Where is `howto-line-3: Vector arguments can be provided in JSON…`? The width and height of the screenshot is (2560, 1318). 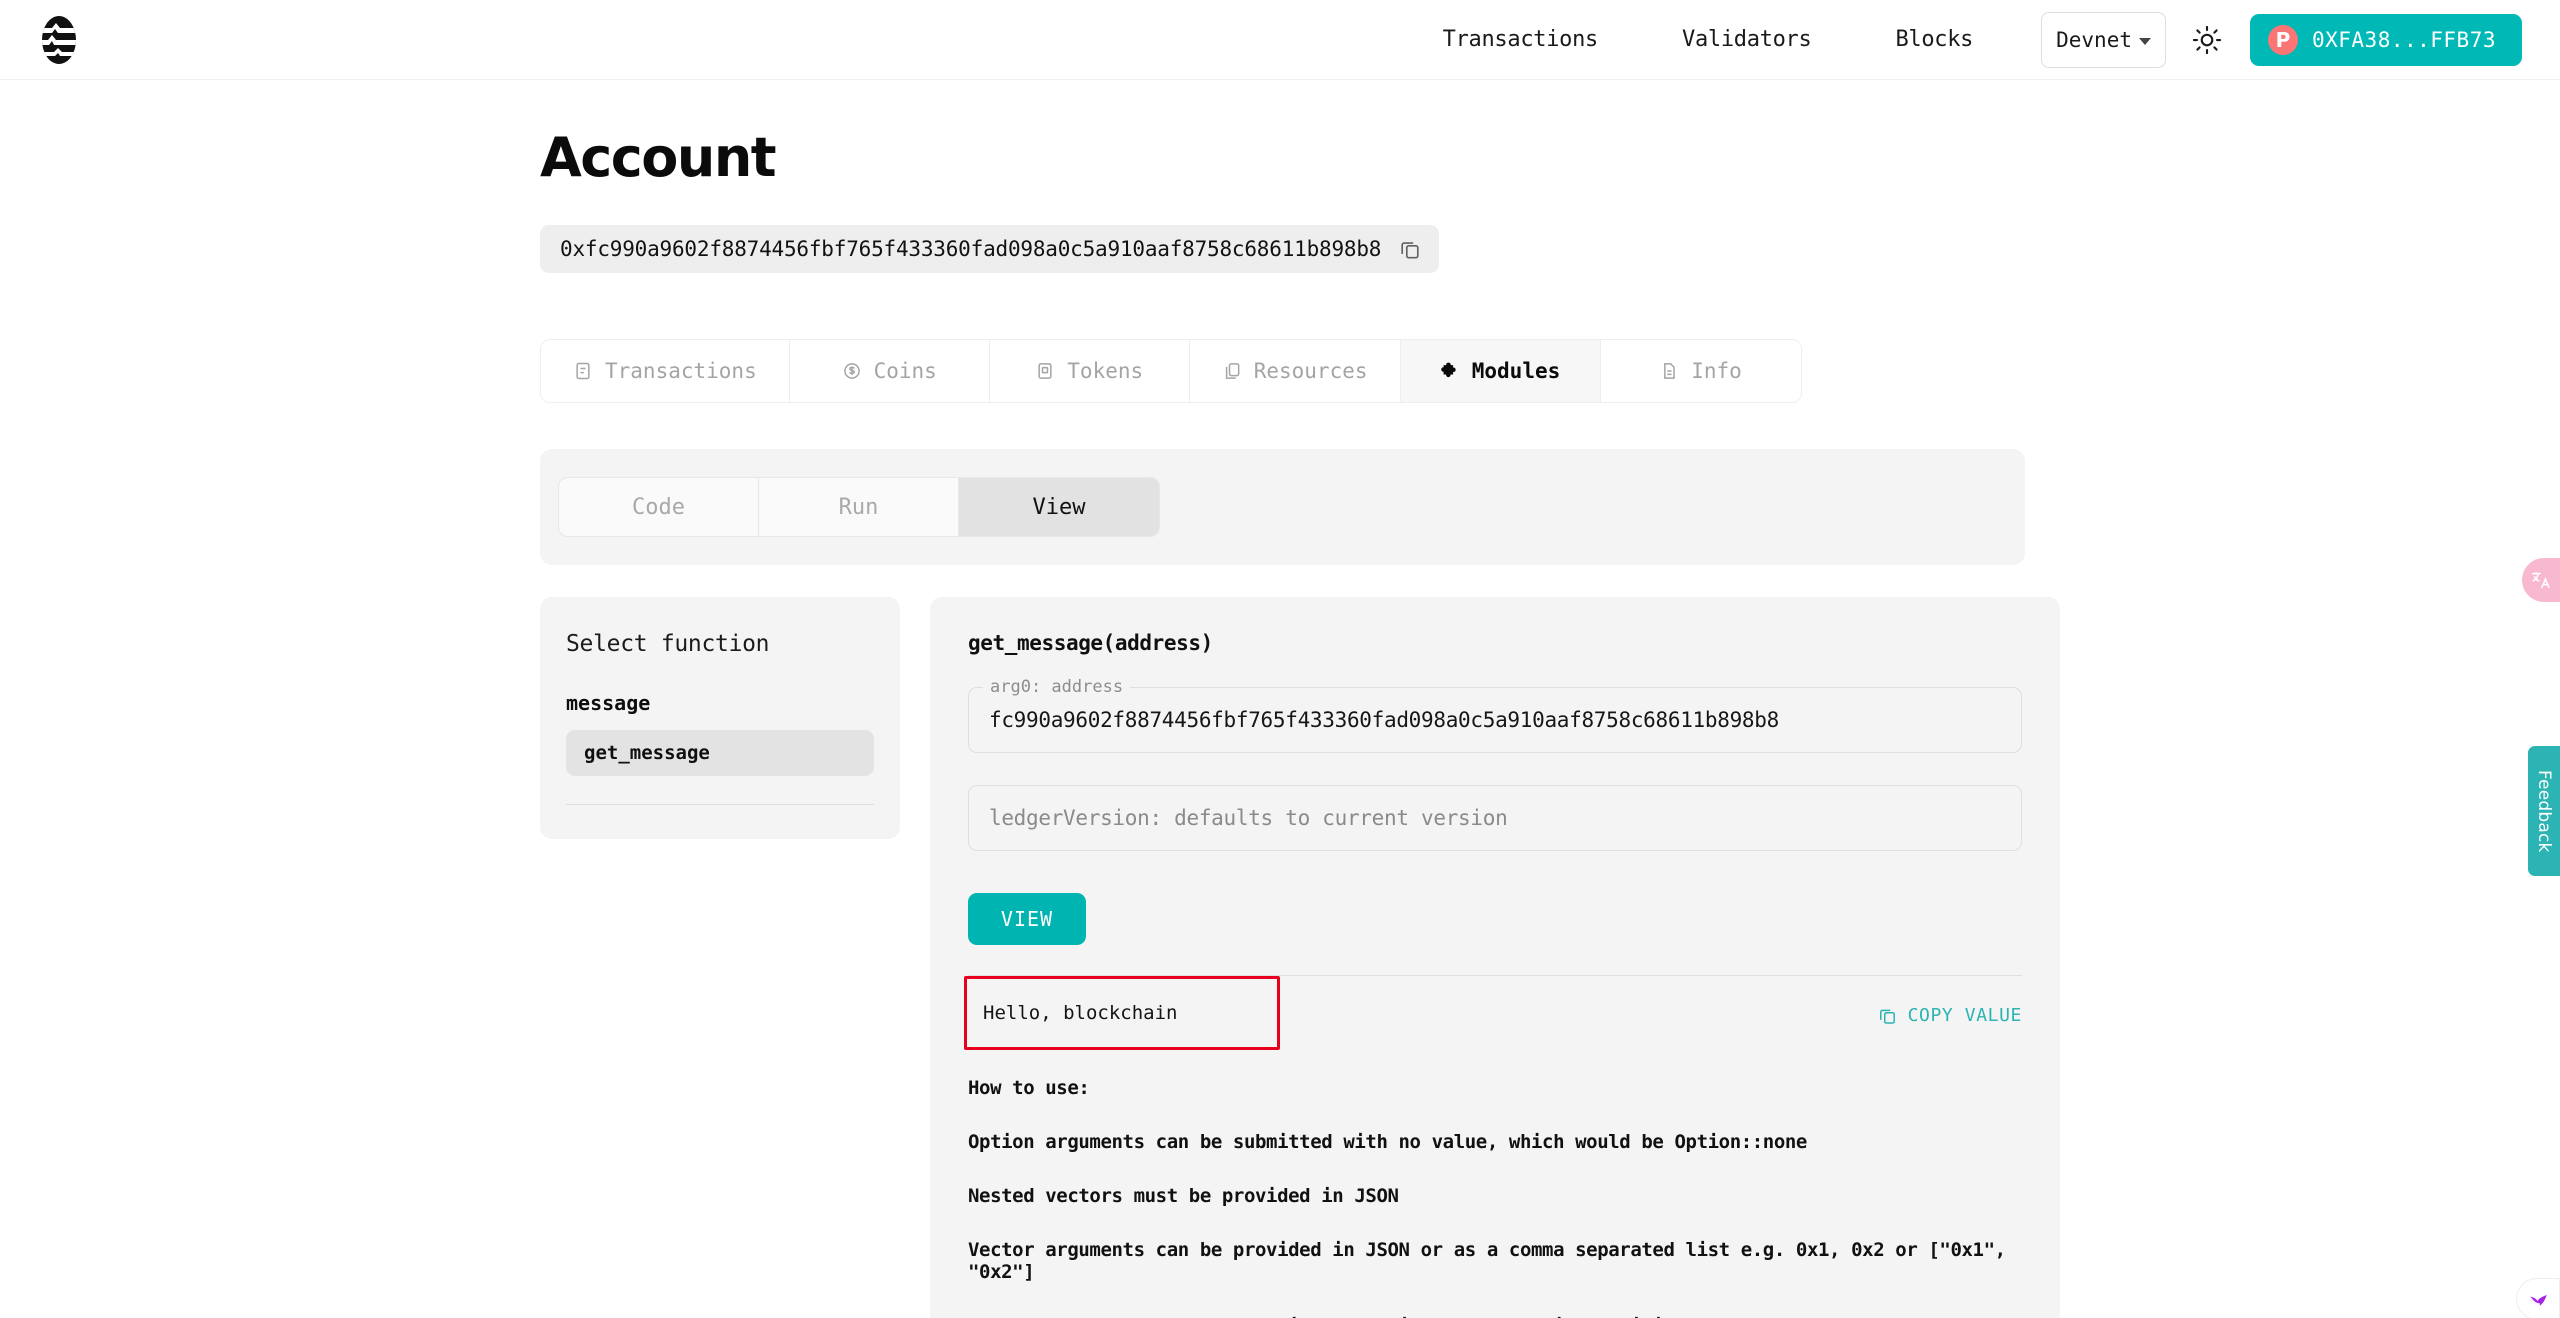
howto-line-3: Vector arguments can be provided in JSON… is located at coordinates (1487, 1261).